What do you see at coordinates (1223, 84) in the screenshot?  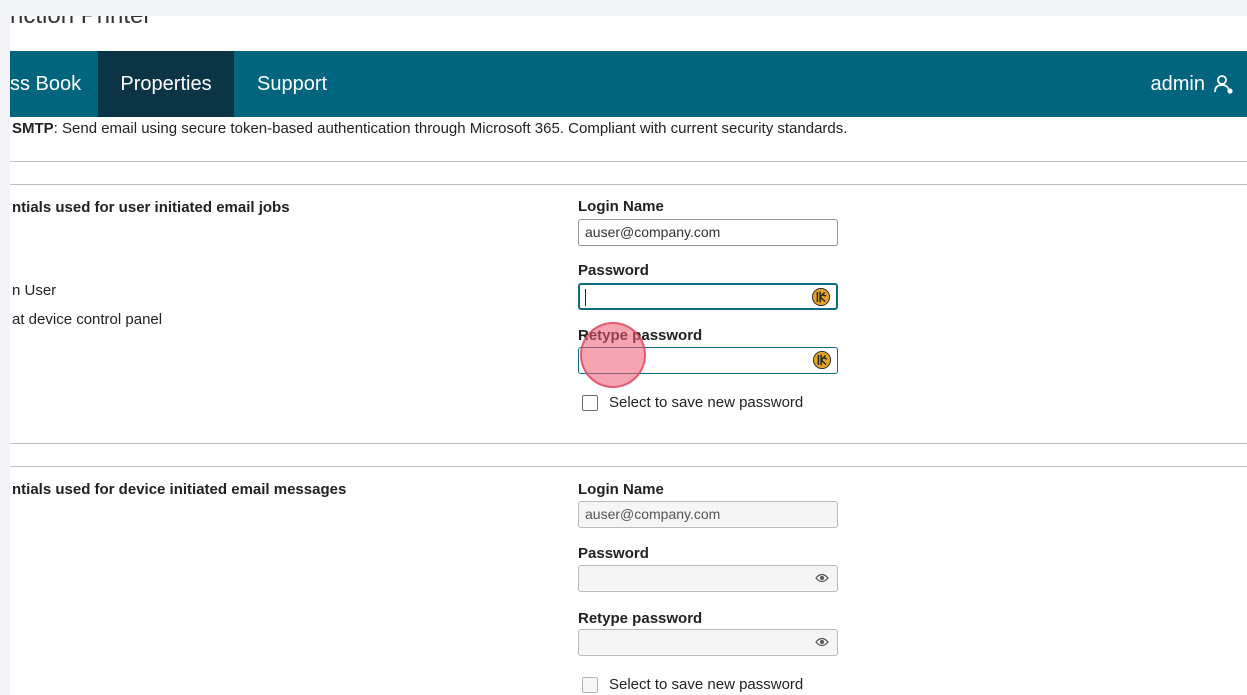 I see `user-icon` at bounding box center [1223, 84].